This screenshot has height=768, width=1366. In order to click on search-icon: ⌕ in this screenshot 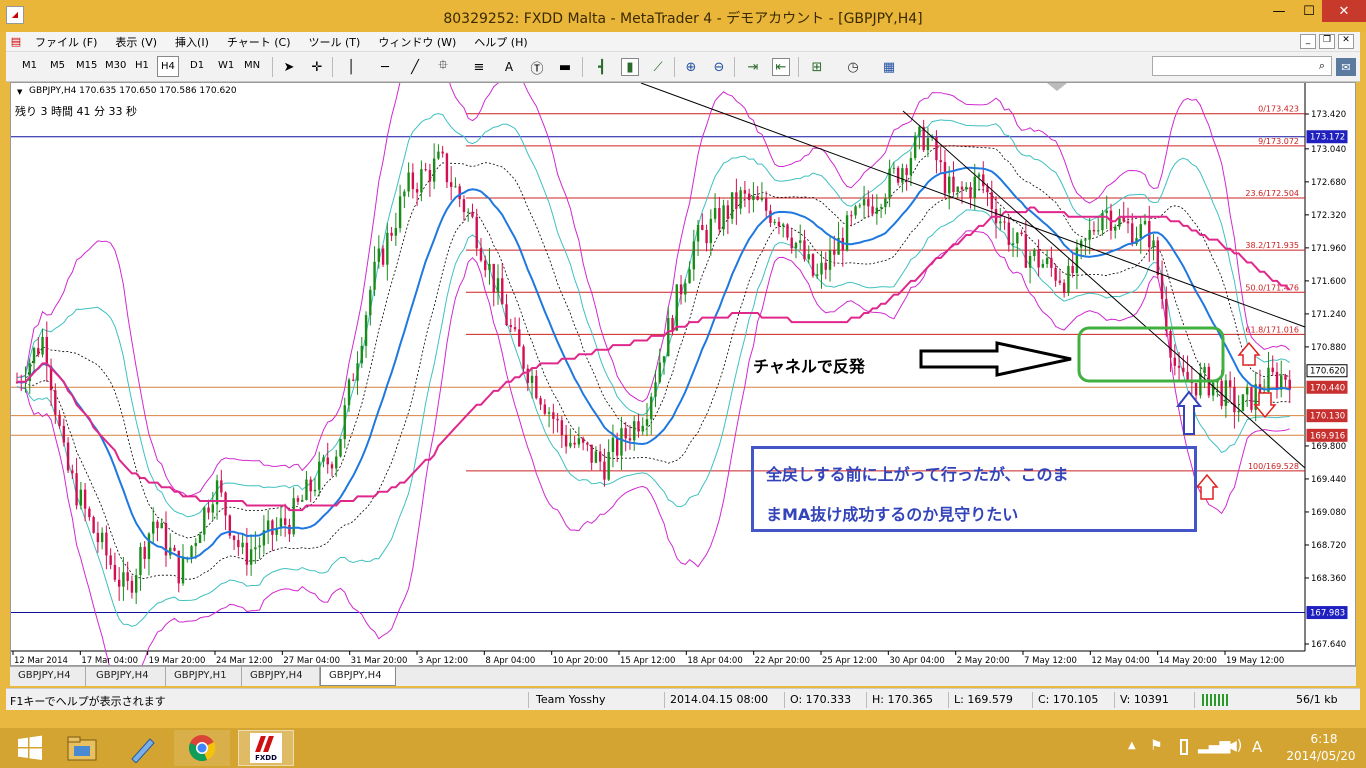, I will do `click(1322, 66)`.